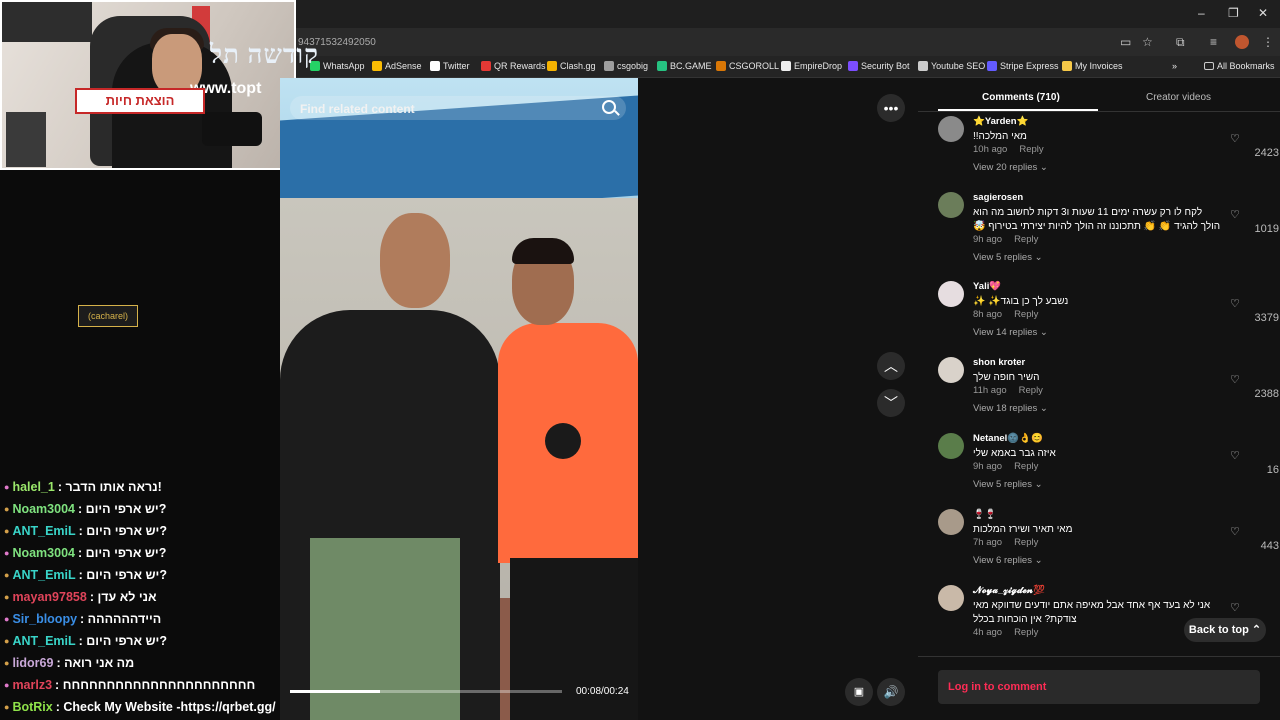 The width and height of the screenshot is (1280, 720). What do you see at coordinates (999, 362) in the screenshot?
I see `comment-username: shon kroter` at bounding box center [999, 362].